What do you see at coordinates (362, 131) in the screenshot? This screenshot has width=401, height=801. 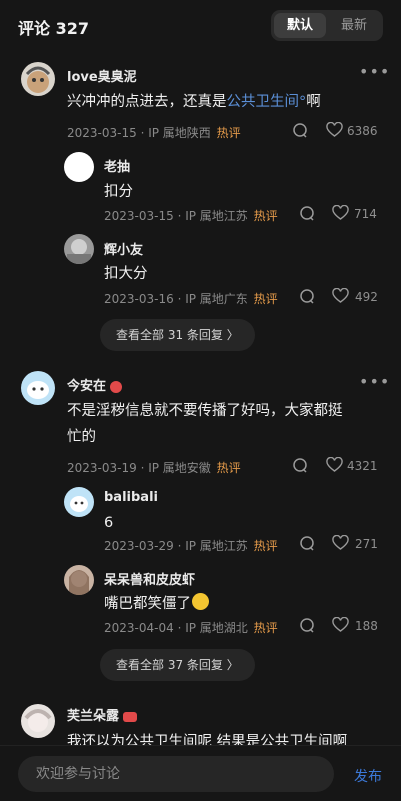 I see `like-count: 6386` at bounding box center [362, 131].